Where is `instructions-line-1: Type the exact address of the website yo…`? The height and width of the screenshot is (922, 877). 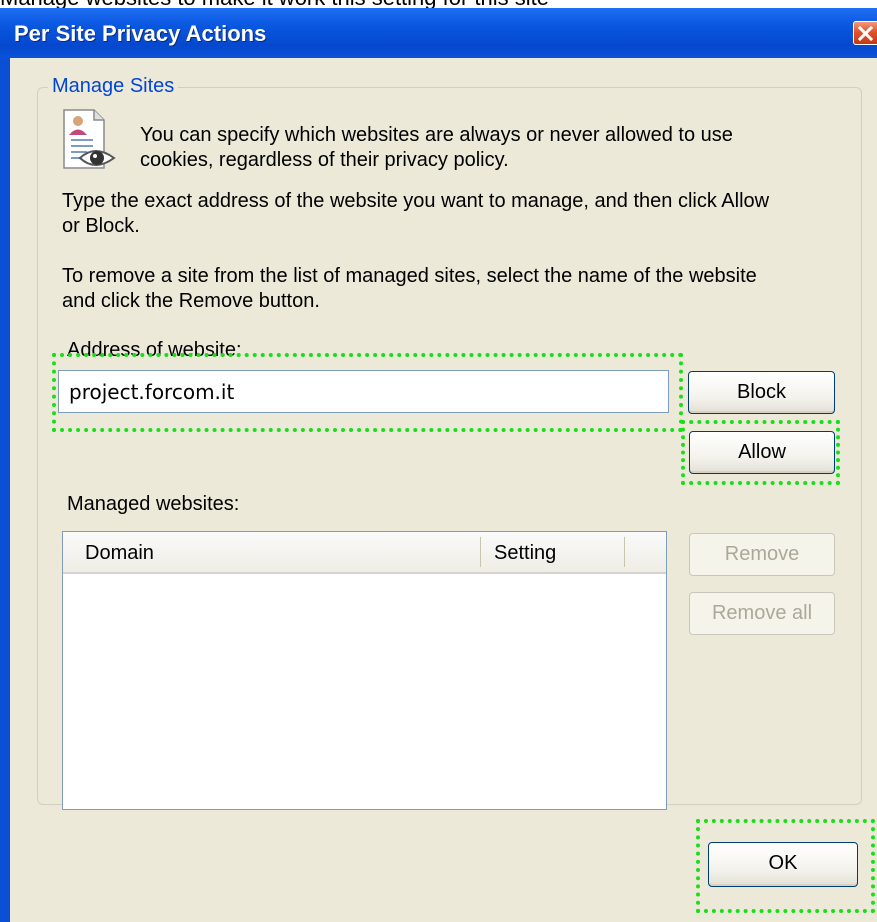 instructions-line-1: Type the exact address of the website yo… is located at coordinates (416, 201).